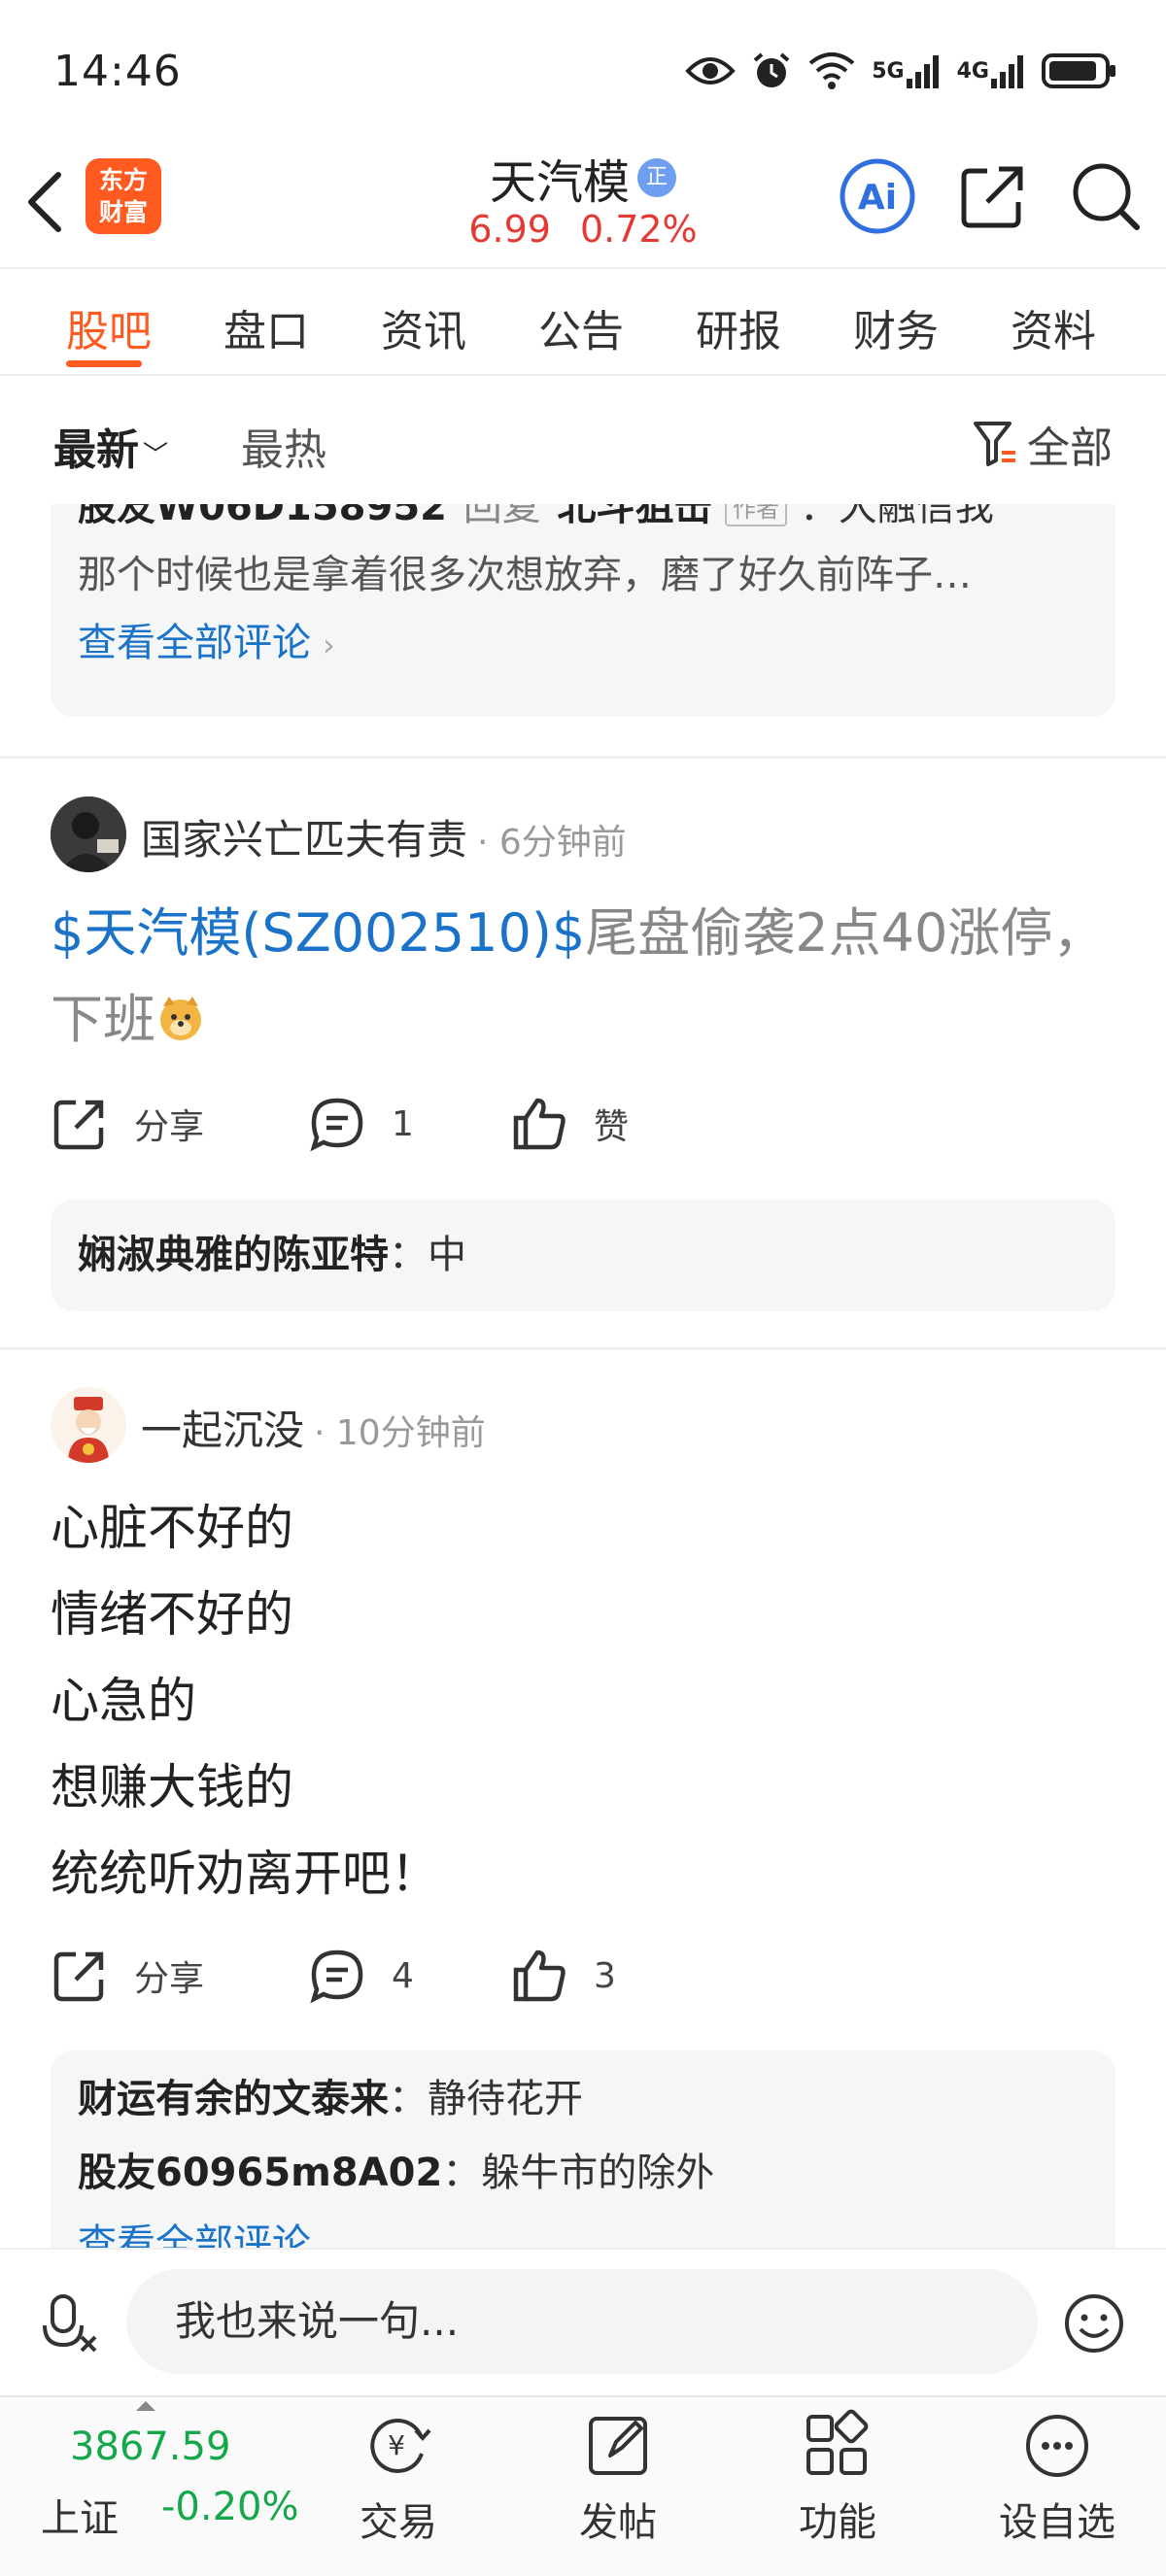 The width and height of the screenshot is (1166, 2576). Describe the element at coordinates (638, 229) in the screenshot. I see `stock-change: 0.72%` at that location.